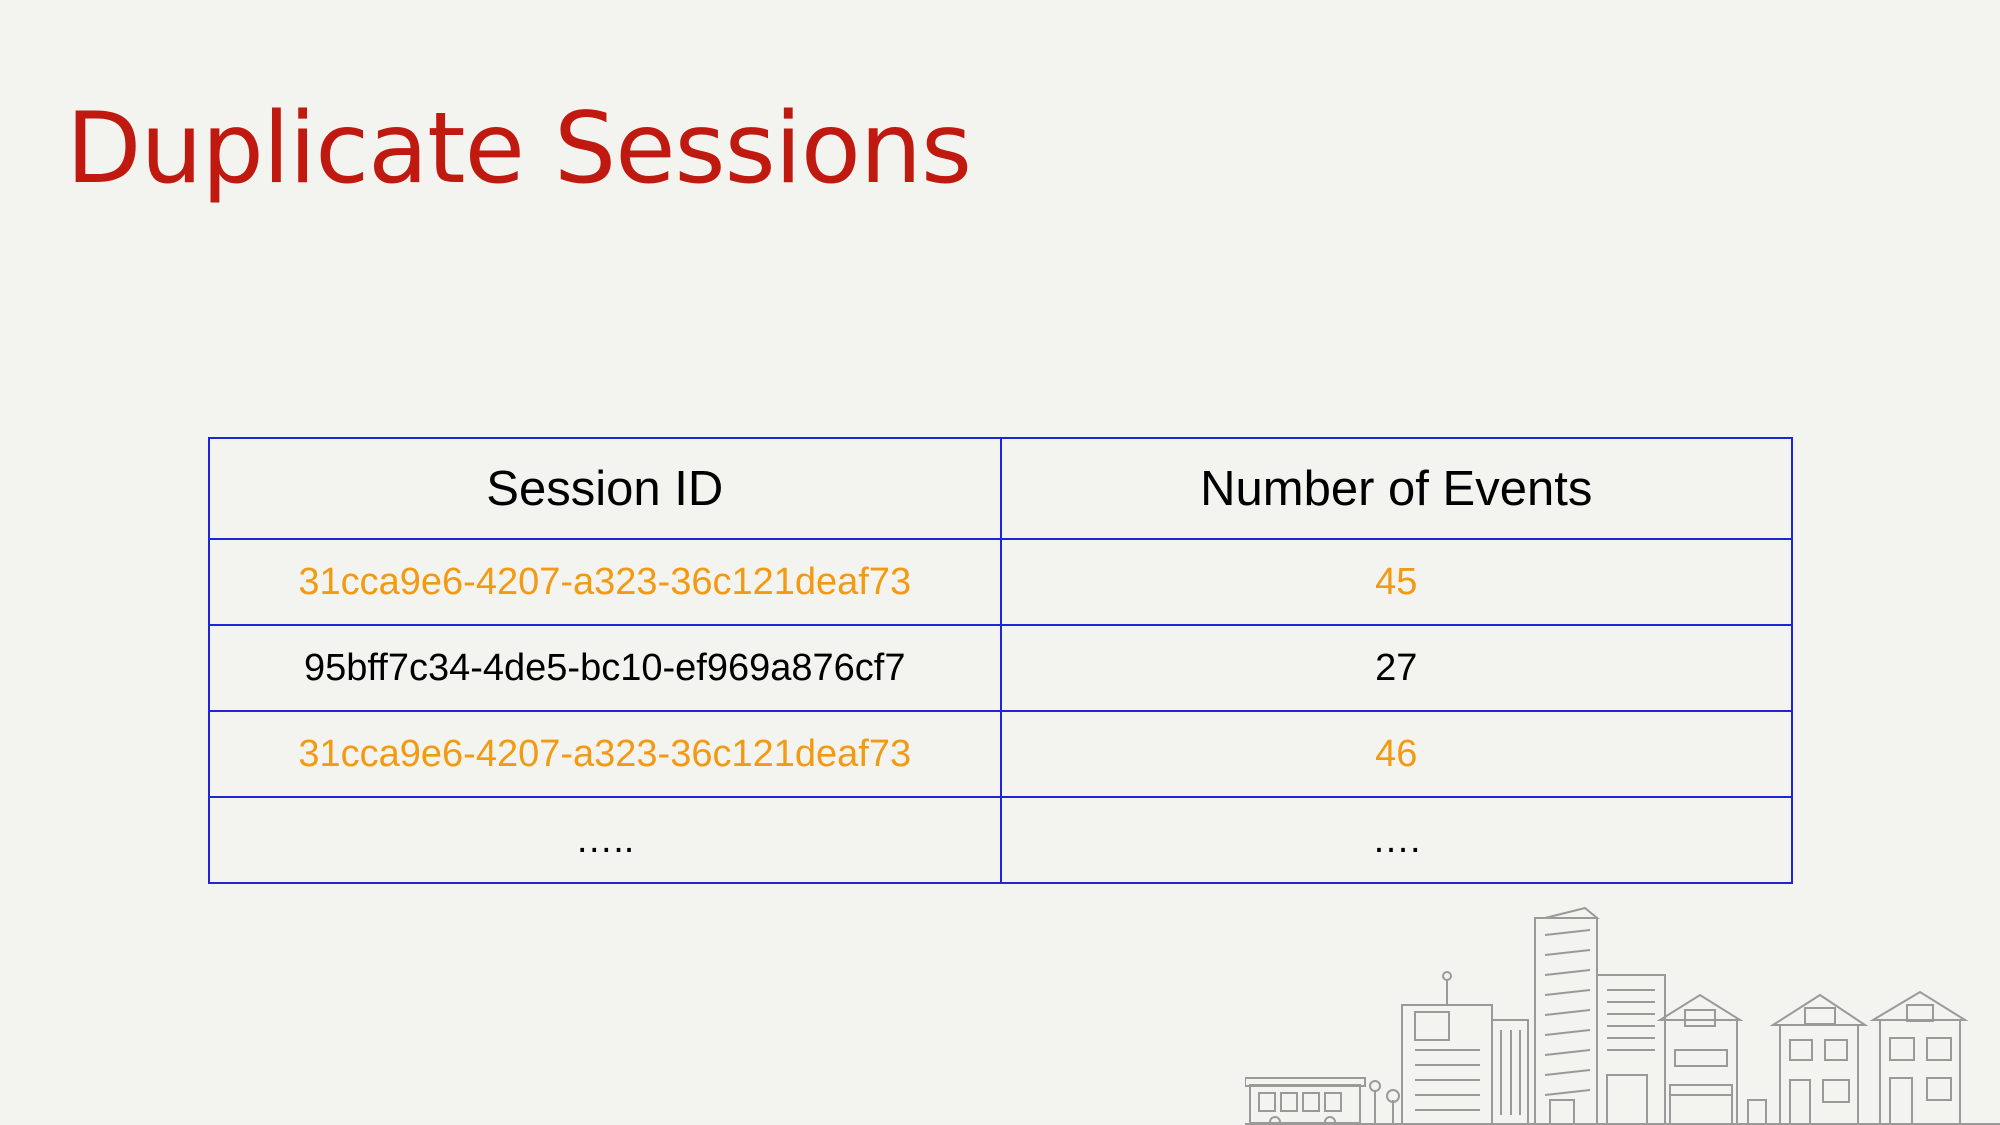 This screenshot has height=1125, width=2000. Describe the element at coordinates (605, 840) in the screenshot. I see `session-id-cell: …..` at that location.